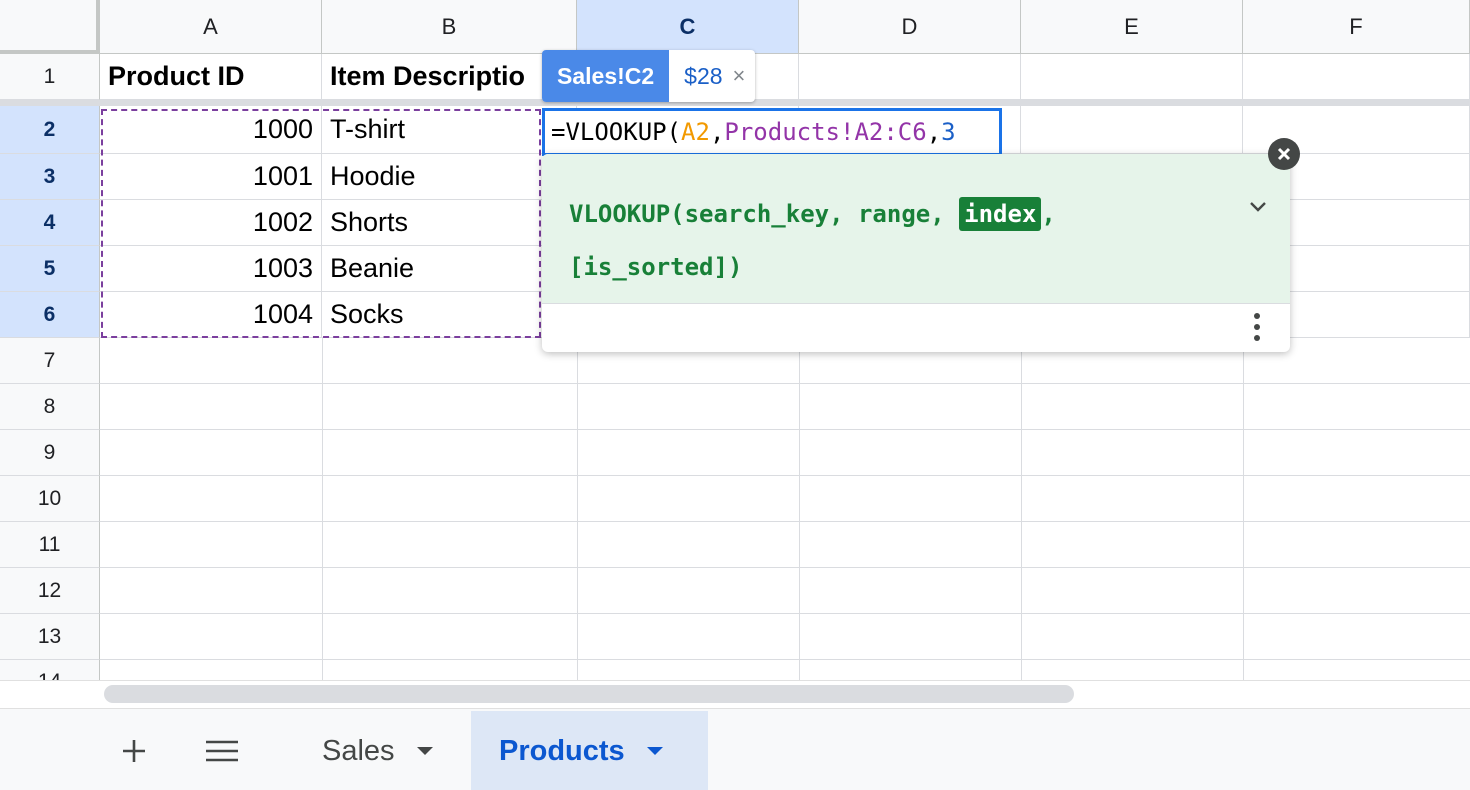 Image resolution: width=1470 pixels, height=790 pixels. I want to click on cell-reference-chip: Sales!C2 $28 ×, so click(648, 76).